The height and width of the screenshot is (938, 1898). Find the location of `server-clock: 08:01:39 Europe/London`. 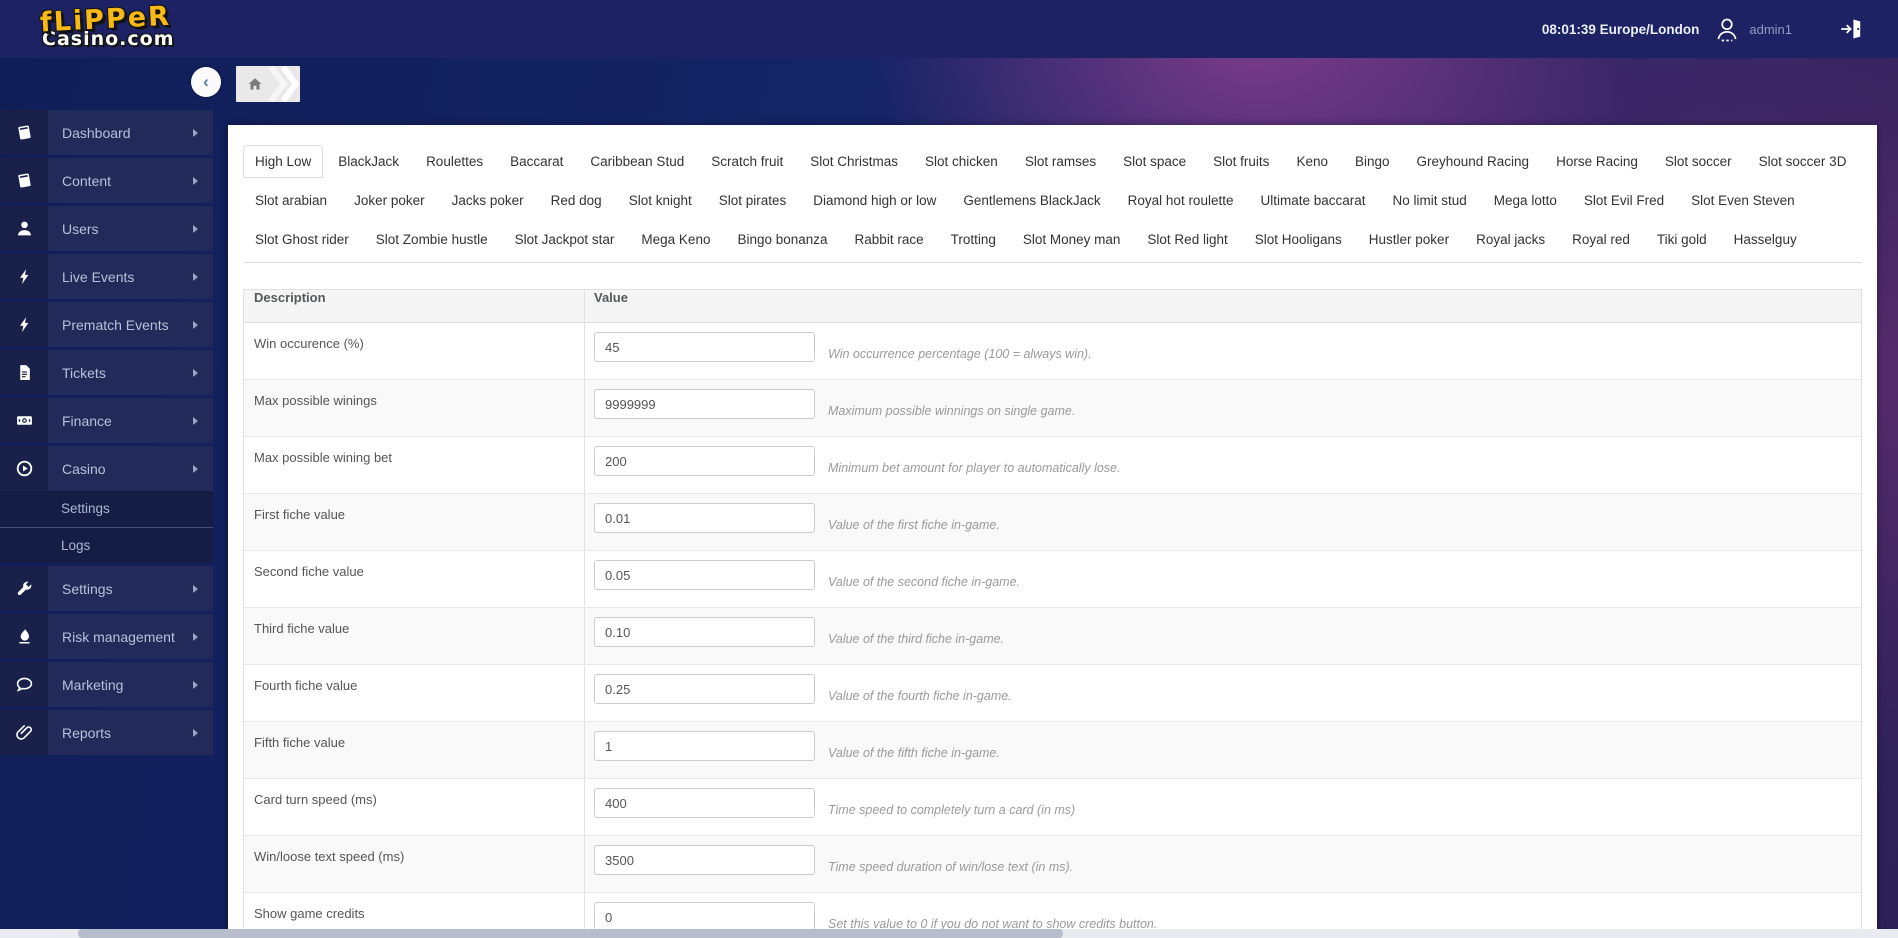

server-clock: 08:01:39 Europe/London is located at coordinates (1620, 29).